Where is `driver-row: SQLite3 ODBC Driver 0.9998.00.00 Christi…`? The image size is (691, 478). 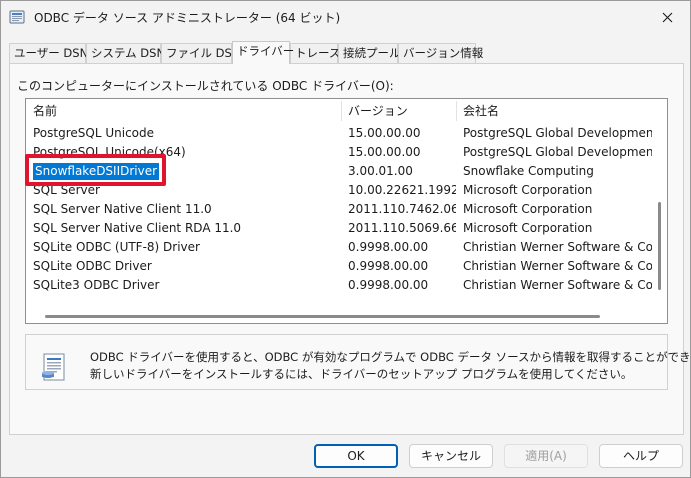
driver-row: SQLite3 ODBC Driver 0.9998.00.00 Christi… is located at coordinates (339, 285).